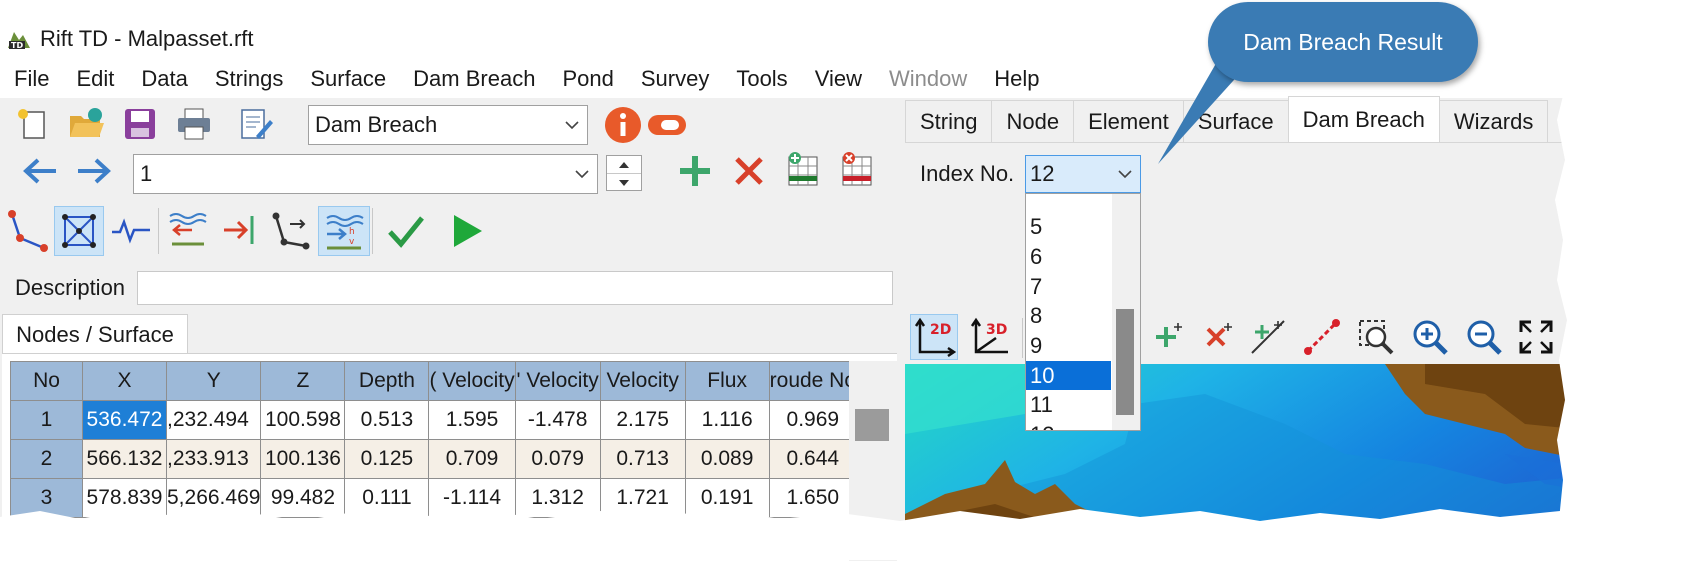  Describe the element at coordinates (46, 420) in the screenshot. I see `row-number-cell: 1` at that location.